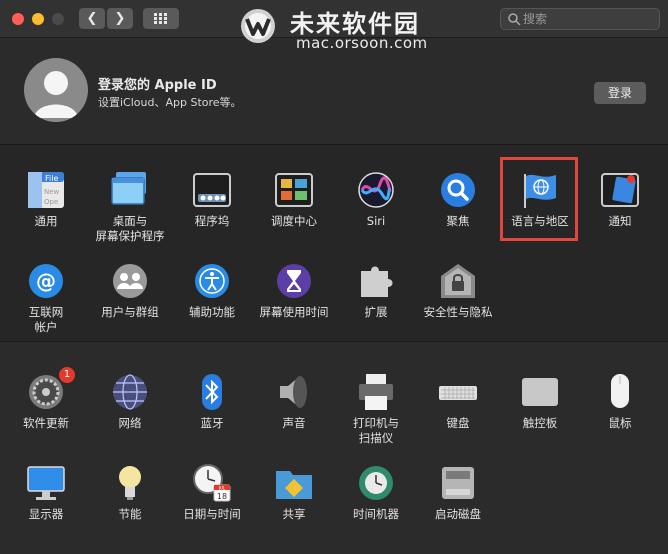 The image size is (668, 554). Describe the element at coordinates (293, 392) in the screenshot. I see `sound-icon` at that location.